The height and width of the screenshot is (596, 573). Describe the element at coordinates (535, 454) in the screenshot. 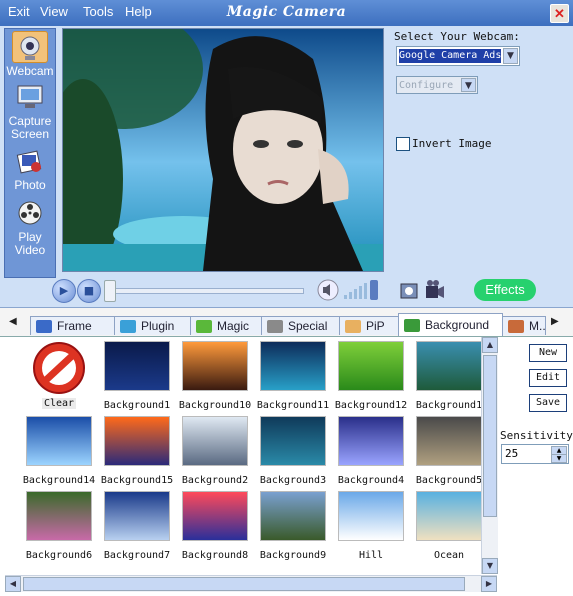

I see `sensitivity-spinner: 25 ▲ ▼` at that location.